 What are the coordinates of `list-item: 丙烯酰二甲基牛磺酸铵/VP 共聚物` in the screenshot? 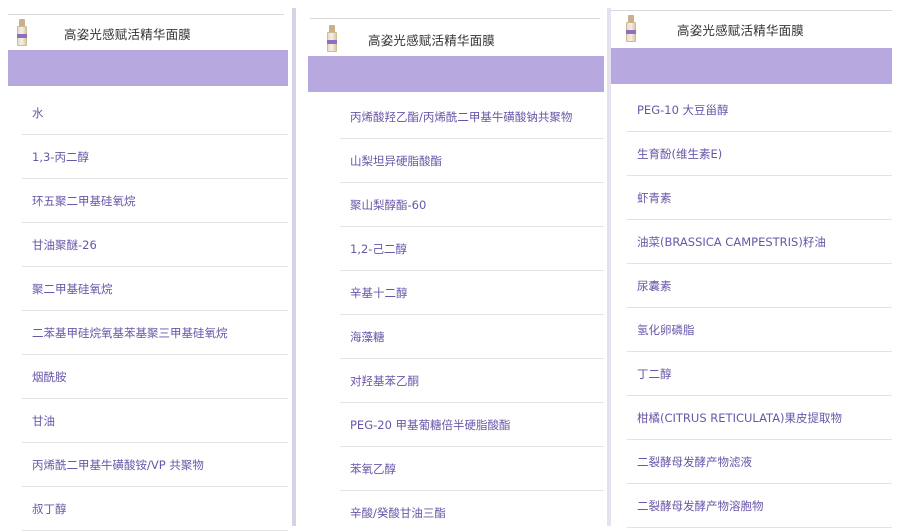 It's located at (155, 465).